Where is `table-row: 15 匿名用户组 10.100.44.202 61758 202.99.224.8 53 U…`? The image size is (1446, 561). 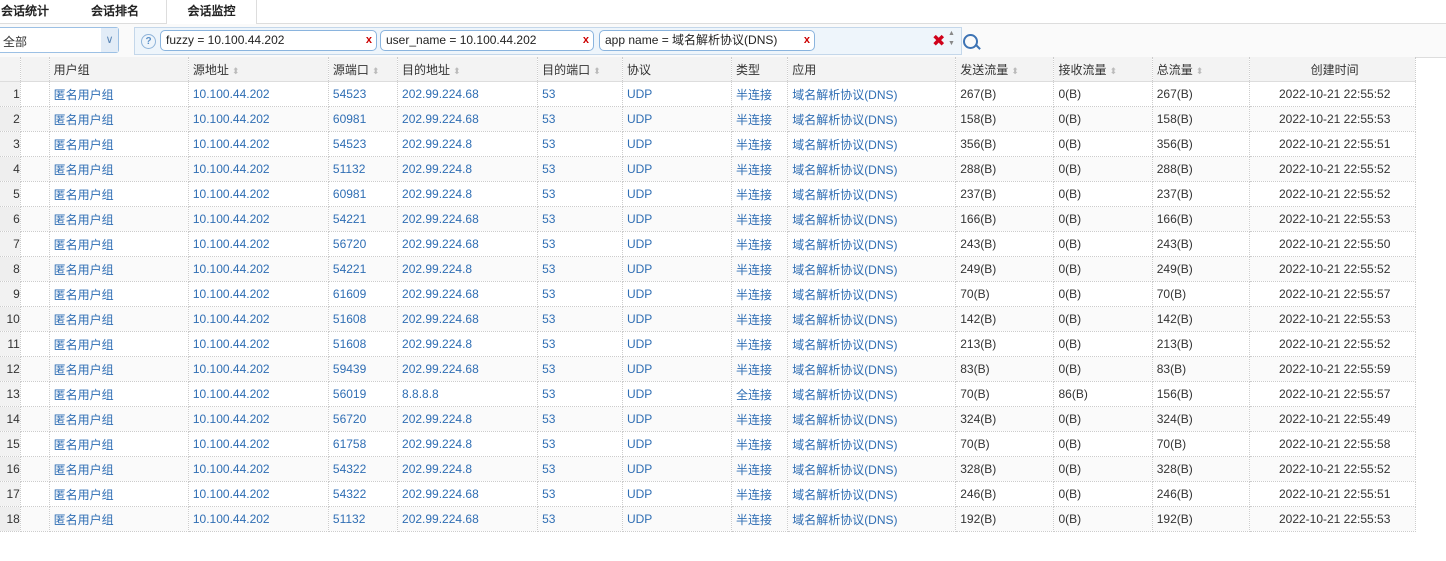 table-row: 15 匿名用户组 10.100.44.202 61758 202.99.224.8 53 U… is located at coordinates (708, 444).